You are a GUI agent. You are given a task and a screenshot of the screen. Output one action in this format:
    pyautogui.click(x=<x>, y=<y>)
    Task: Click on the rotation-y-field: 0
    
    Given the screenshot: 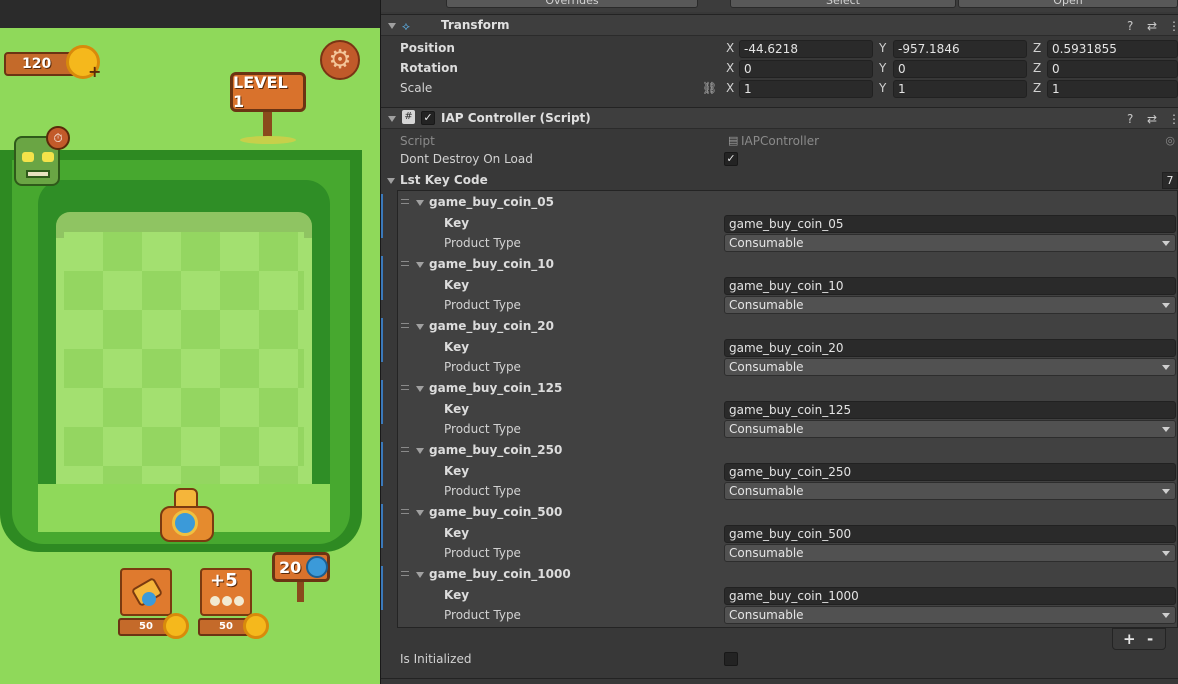 What is the action you would take?
    pyautogui.click(x=960, y=69)
    